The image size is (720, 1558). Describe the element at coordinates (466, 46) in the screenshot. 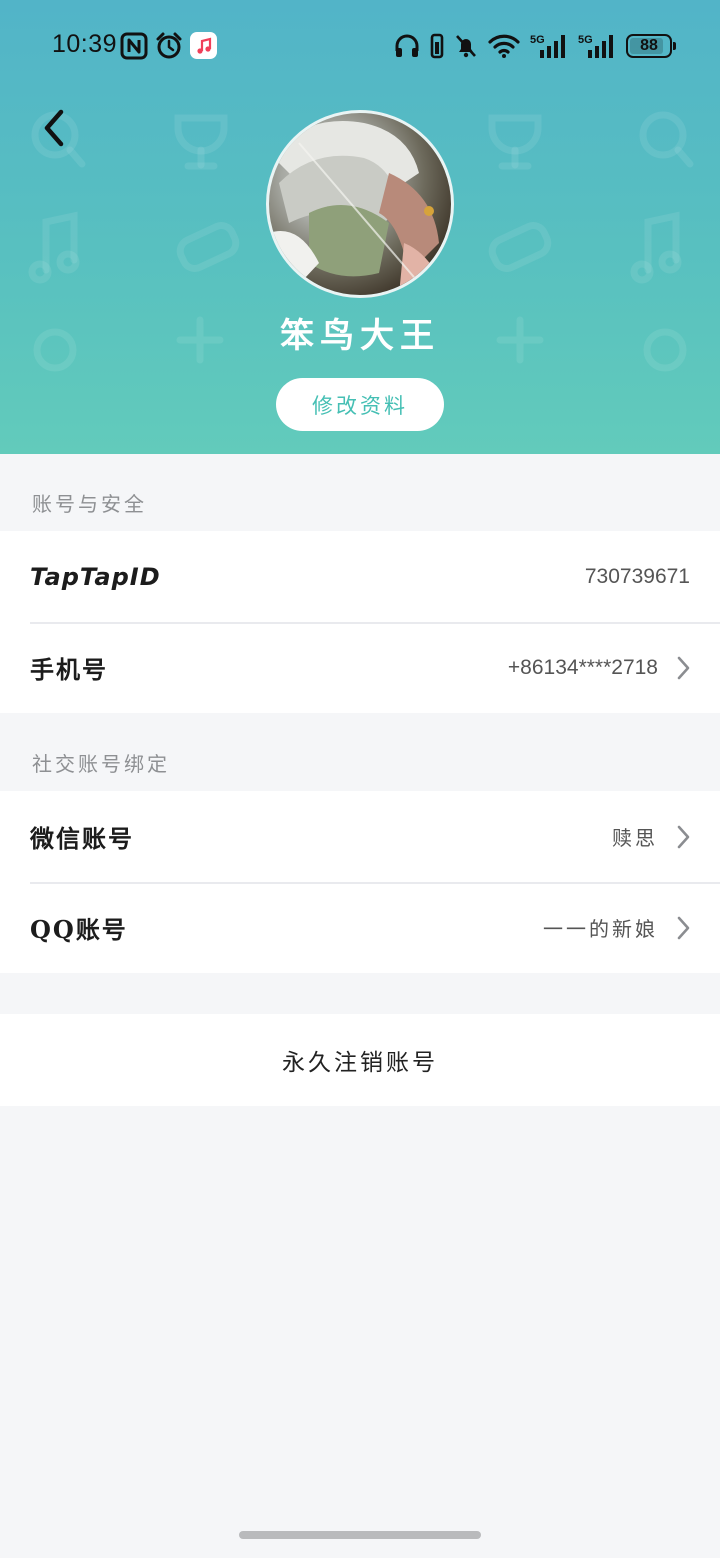

I see `mute-bell-icon` at that location.